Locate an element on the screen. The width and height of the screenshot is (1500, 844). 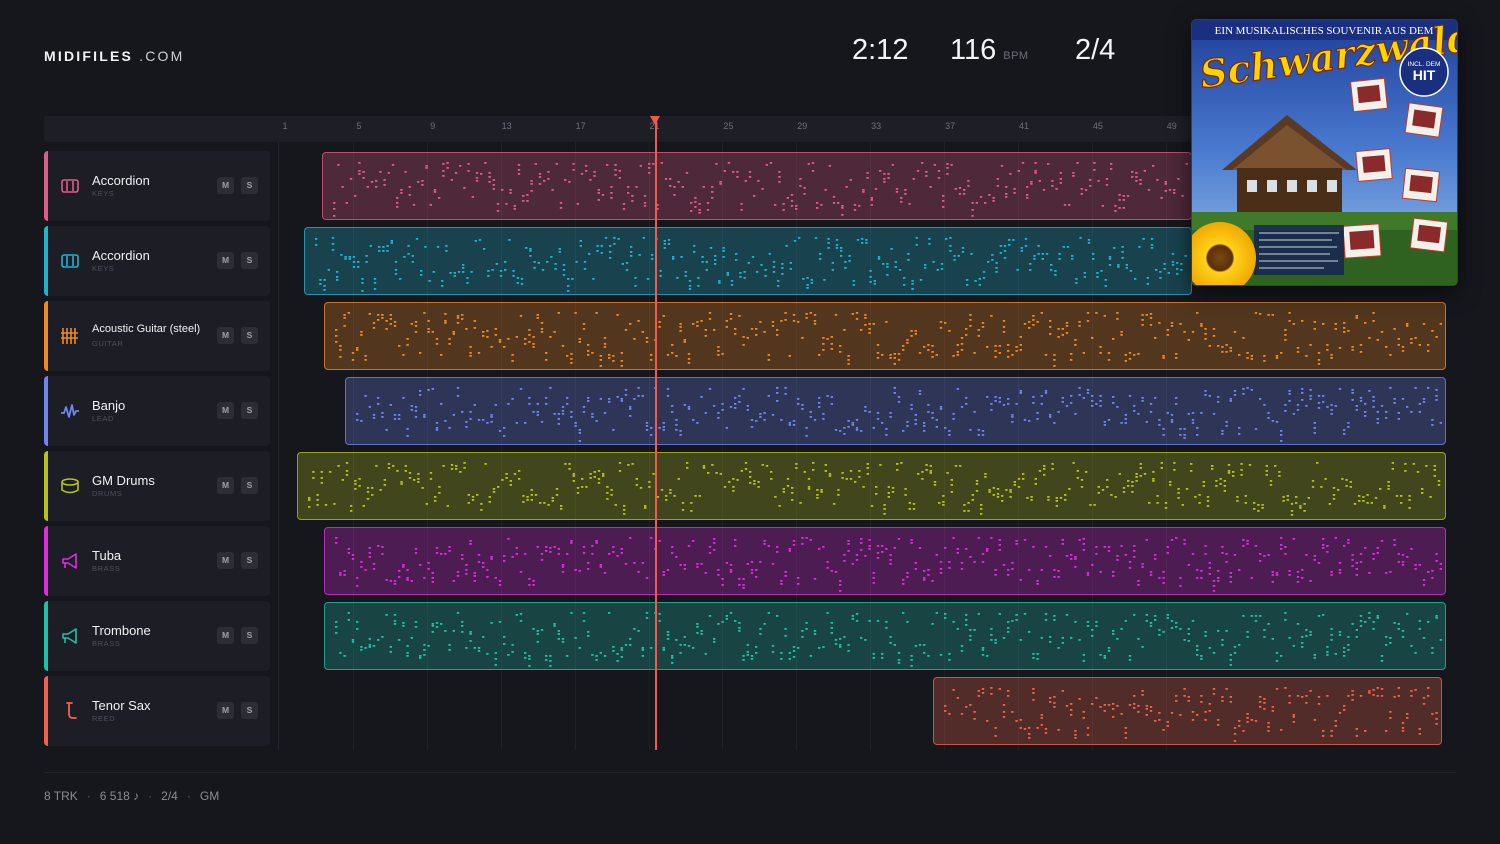
playhead-handle is located at coordinates (655, 120).